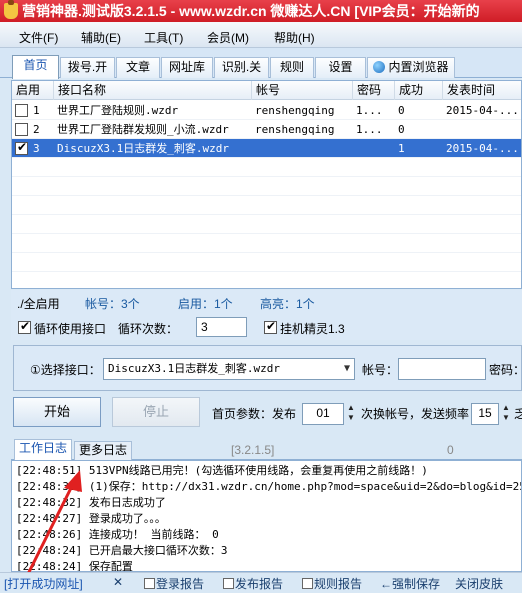  What do you see at coordinates (442, 369) in the screenshot?
I see `account-input` at bounding box center [442, 369].